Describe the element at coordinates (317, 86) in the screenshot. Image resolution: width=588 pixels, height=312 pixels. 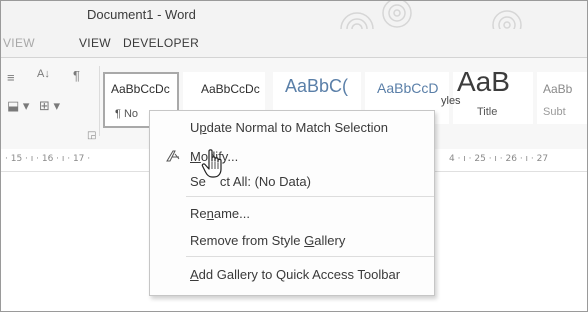
I see `style-sample: AaBbC(` at that location.